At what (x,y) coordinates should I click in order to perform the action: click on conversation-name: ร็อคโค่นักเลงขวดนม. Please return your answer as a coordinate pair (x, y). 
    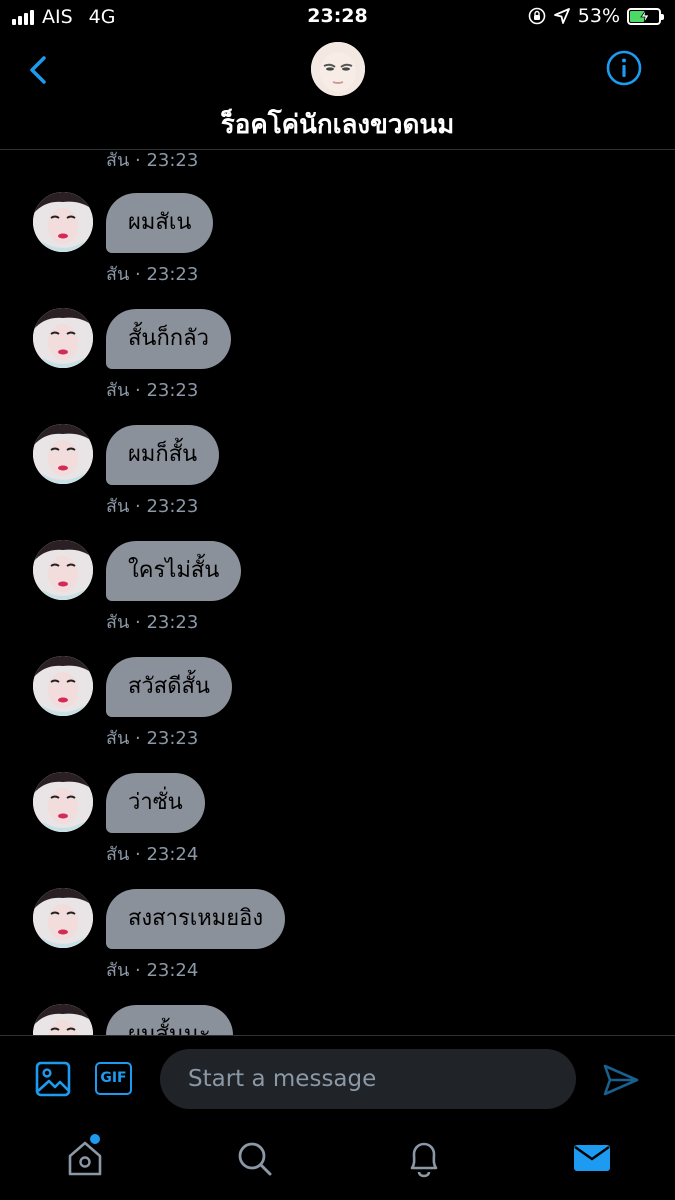
    Looking at the image, I should click on (337, 124).